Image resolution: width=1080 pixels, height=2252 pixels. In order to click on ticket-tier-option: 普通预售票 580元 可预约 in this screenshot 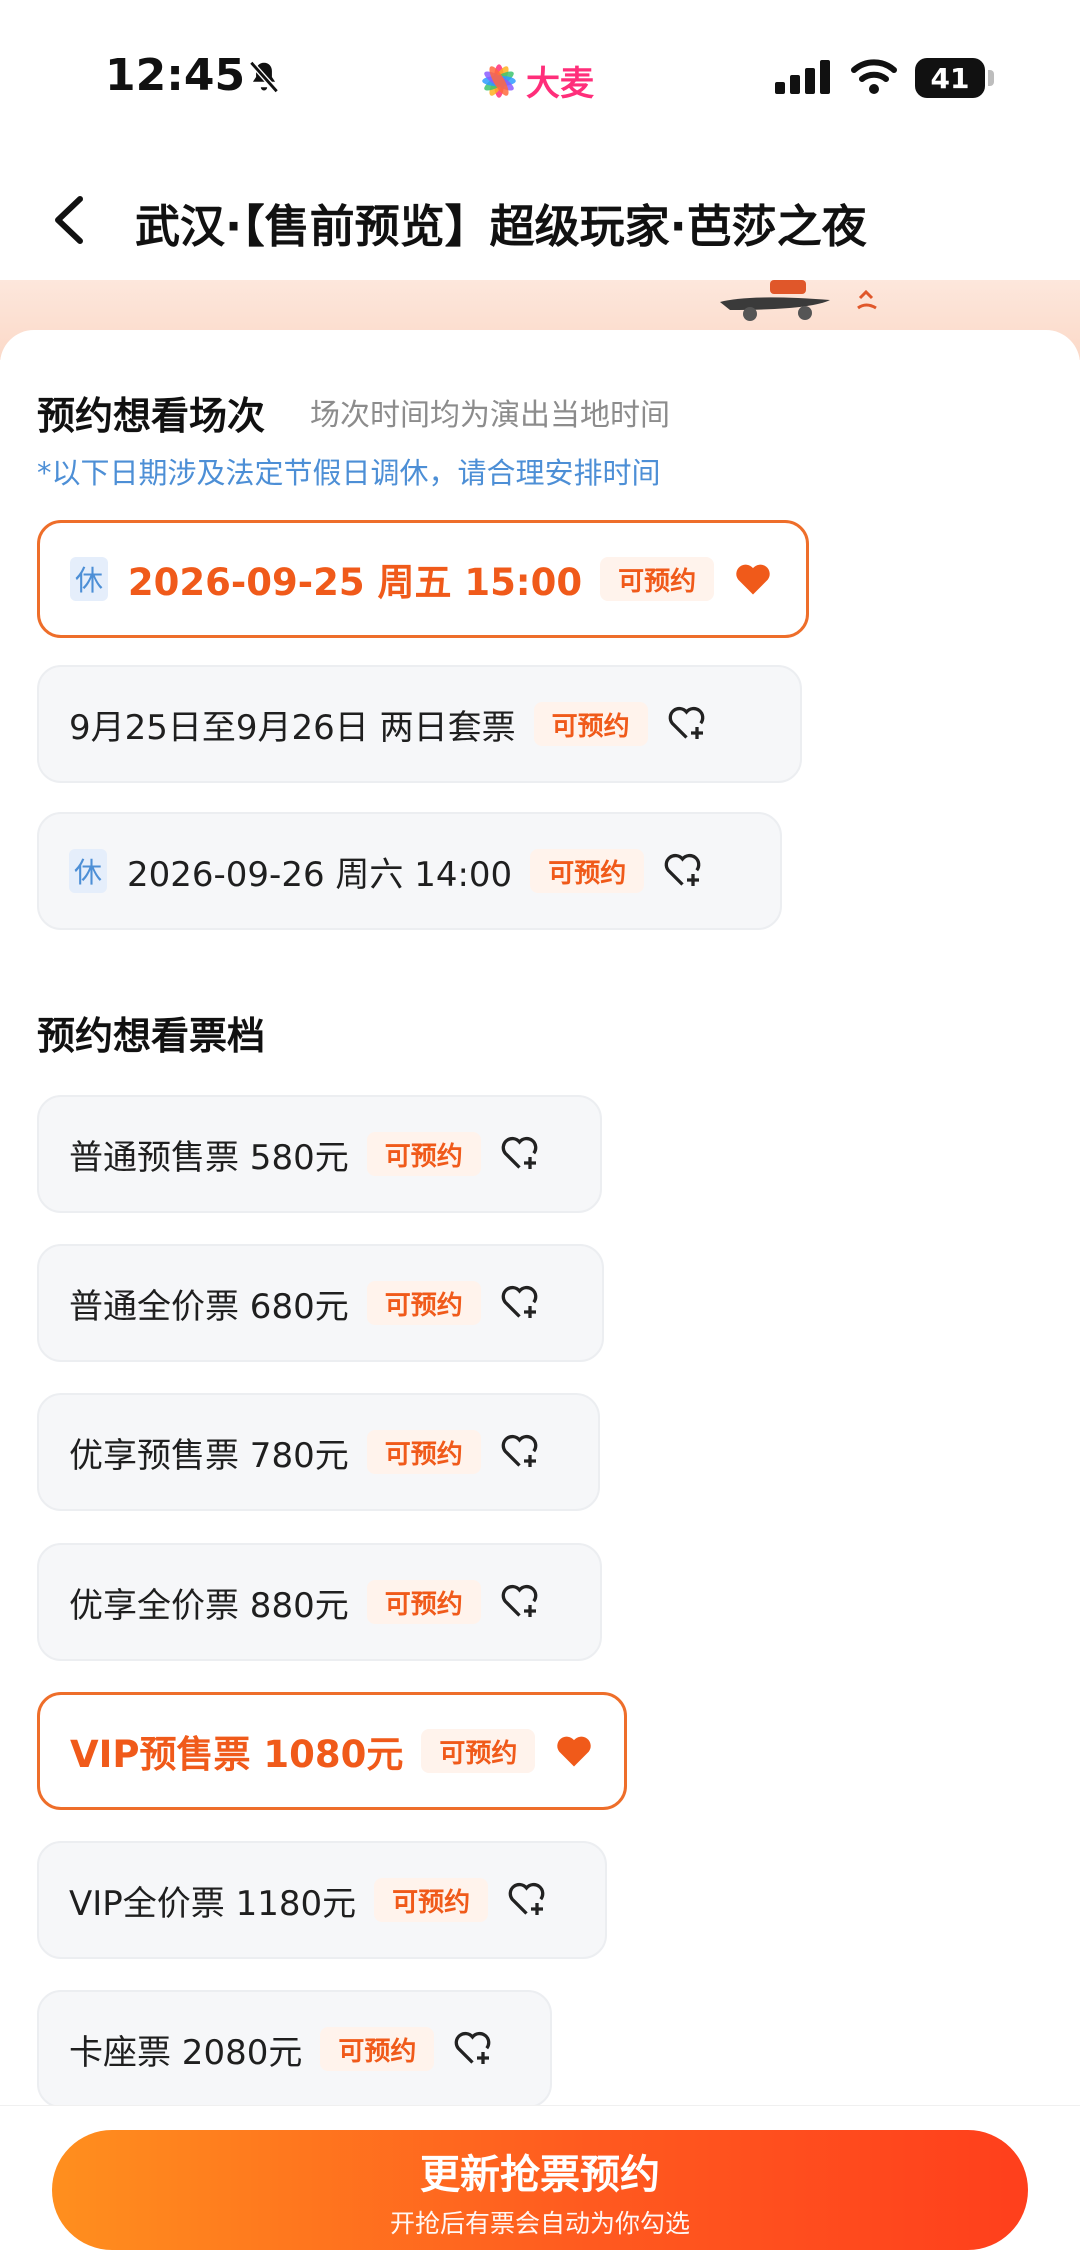, I will do `click(319, 1154)`.